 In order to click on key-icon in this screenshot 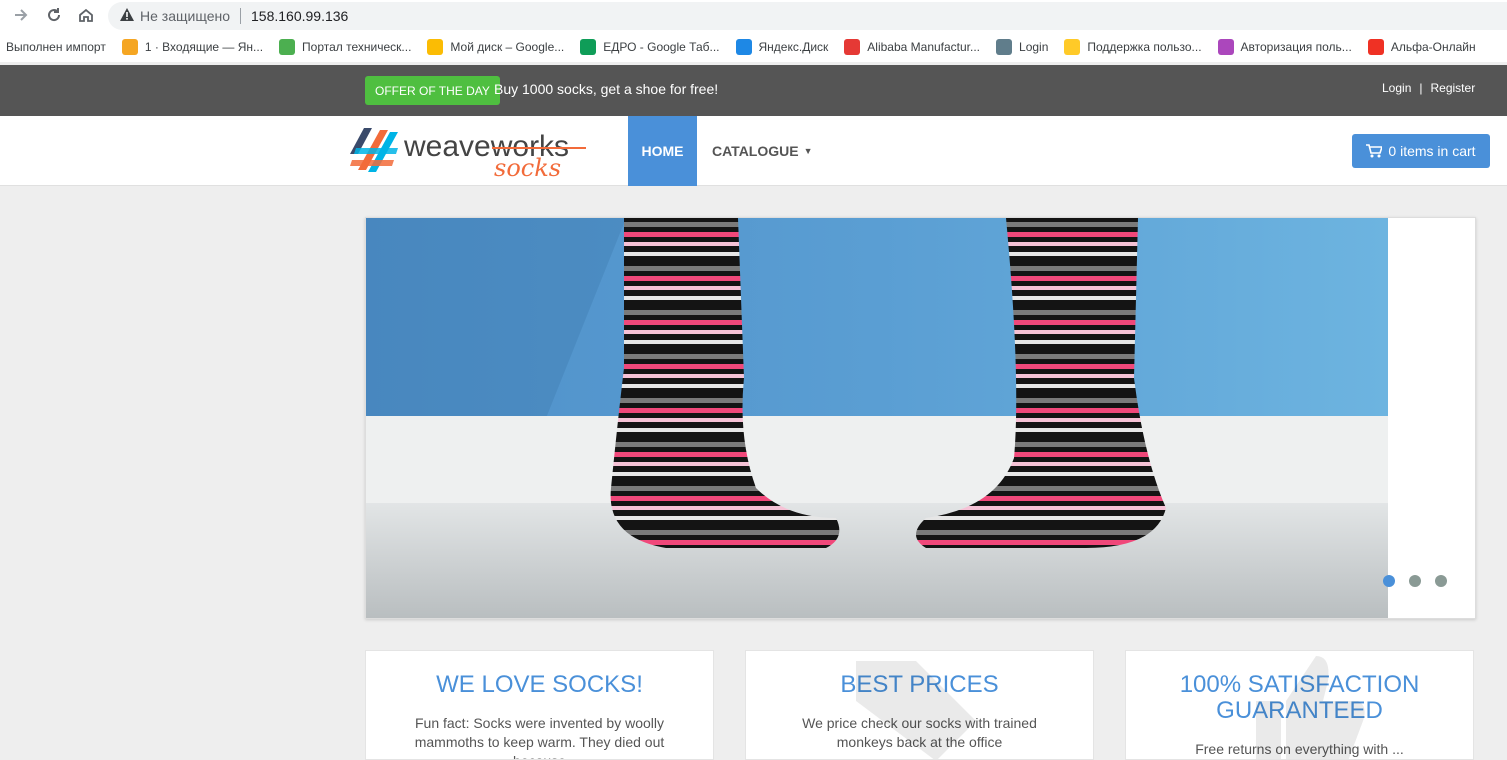, I will do `click(1004, 47)`.